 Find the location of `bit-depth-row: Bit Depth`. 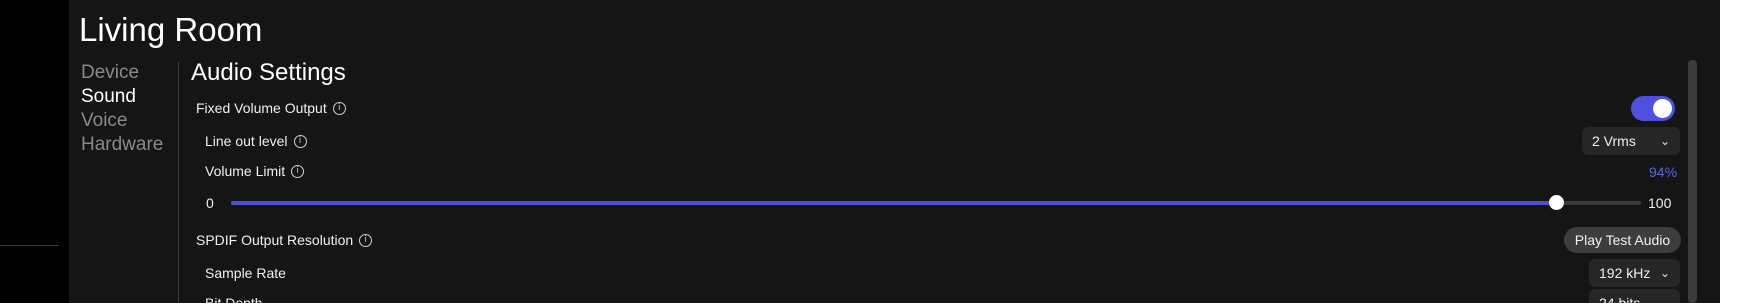

bit-depth-row: Bit Depth is located at coordinates (234, 298).